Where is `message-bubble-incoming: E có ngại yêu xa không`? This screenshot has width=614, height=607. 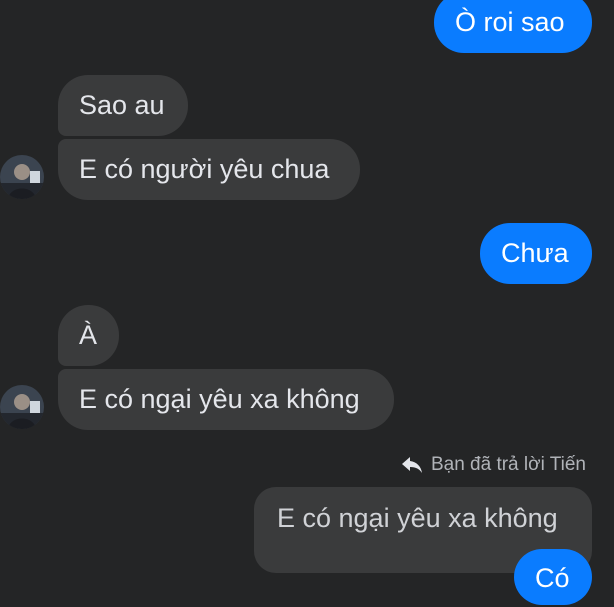
message-bubble-incoming: E có ngại yêu xa không is located at coordinates (226, 399).